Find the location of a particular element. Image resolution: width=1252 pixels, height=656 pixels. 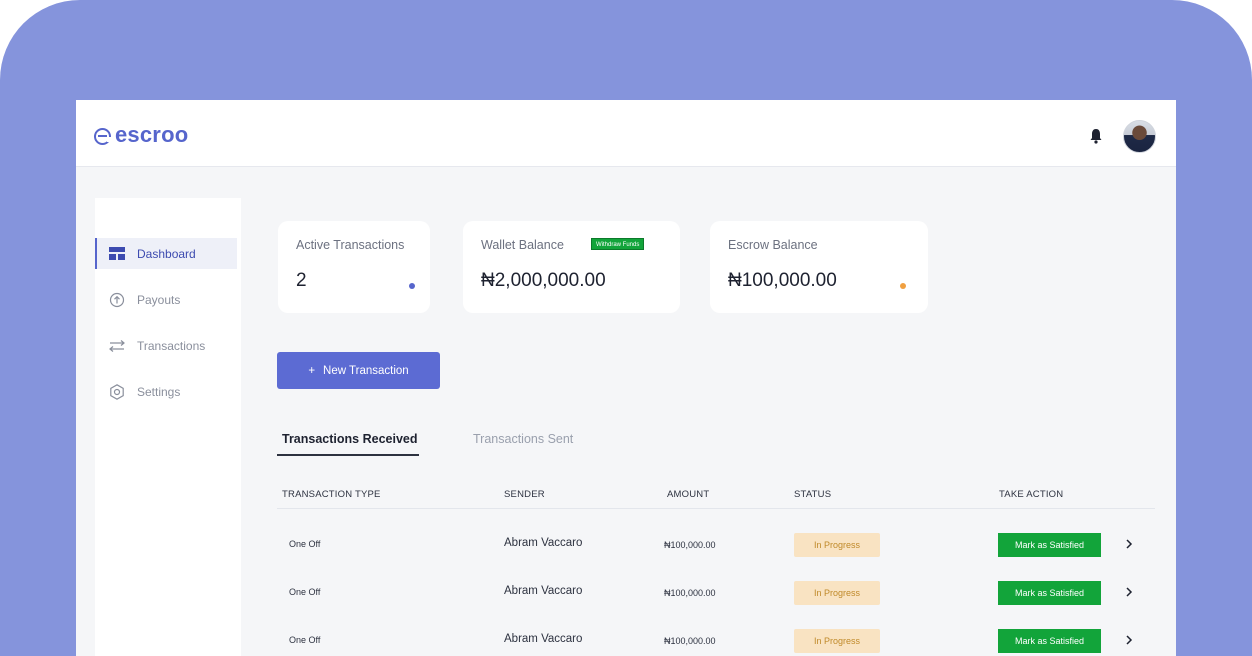

sidebar-item-transactions: Transactions is located at coordinates (166, 345).